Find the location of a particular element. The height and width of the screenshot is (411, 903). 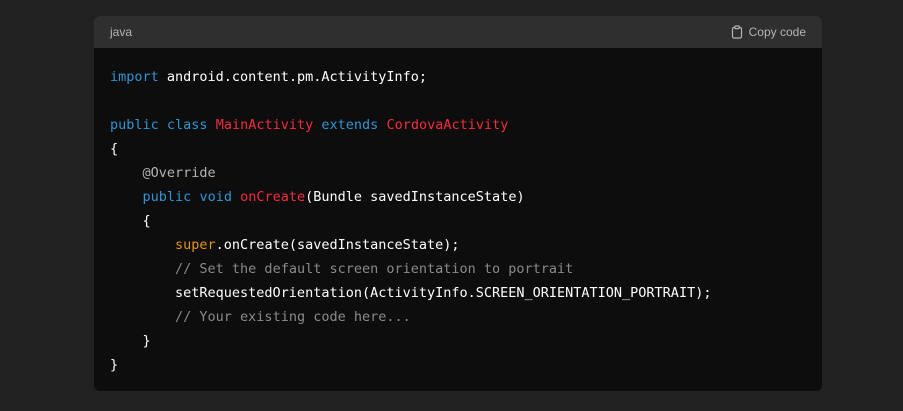

code-line: import android.content.pm.ActivityInfo; is located at coordinates (458, 77).